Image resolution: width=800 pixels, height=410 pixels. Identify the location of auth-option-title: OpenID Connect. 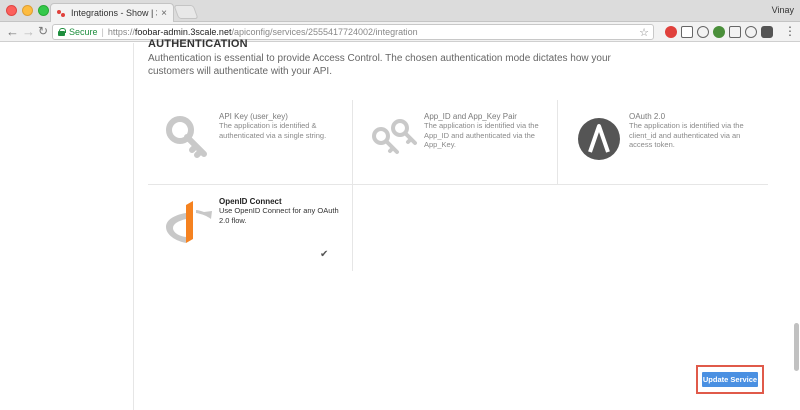
(250, 201).